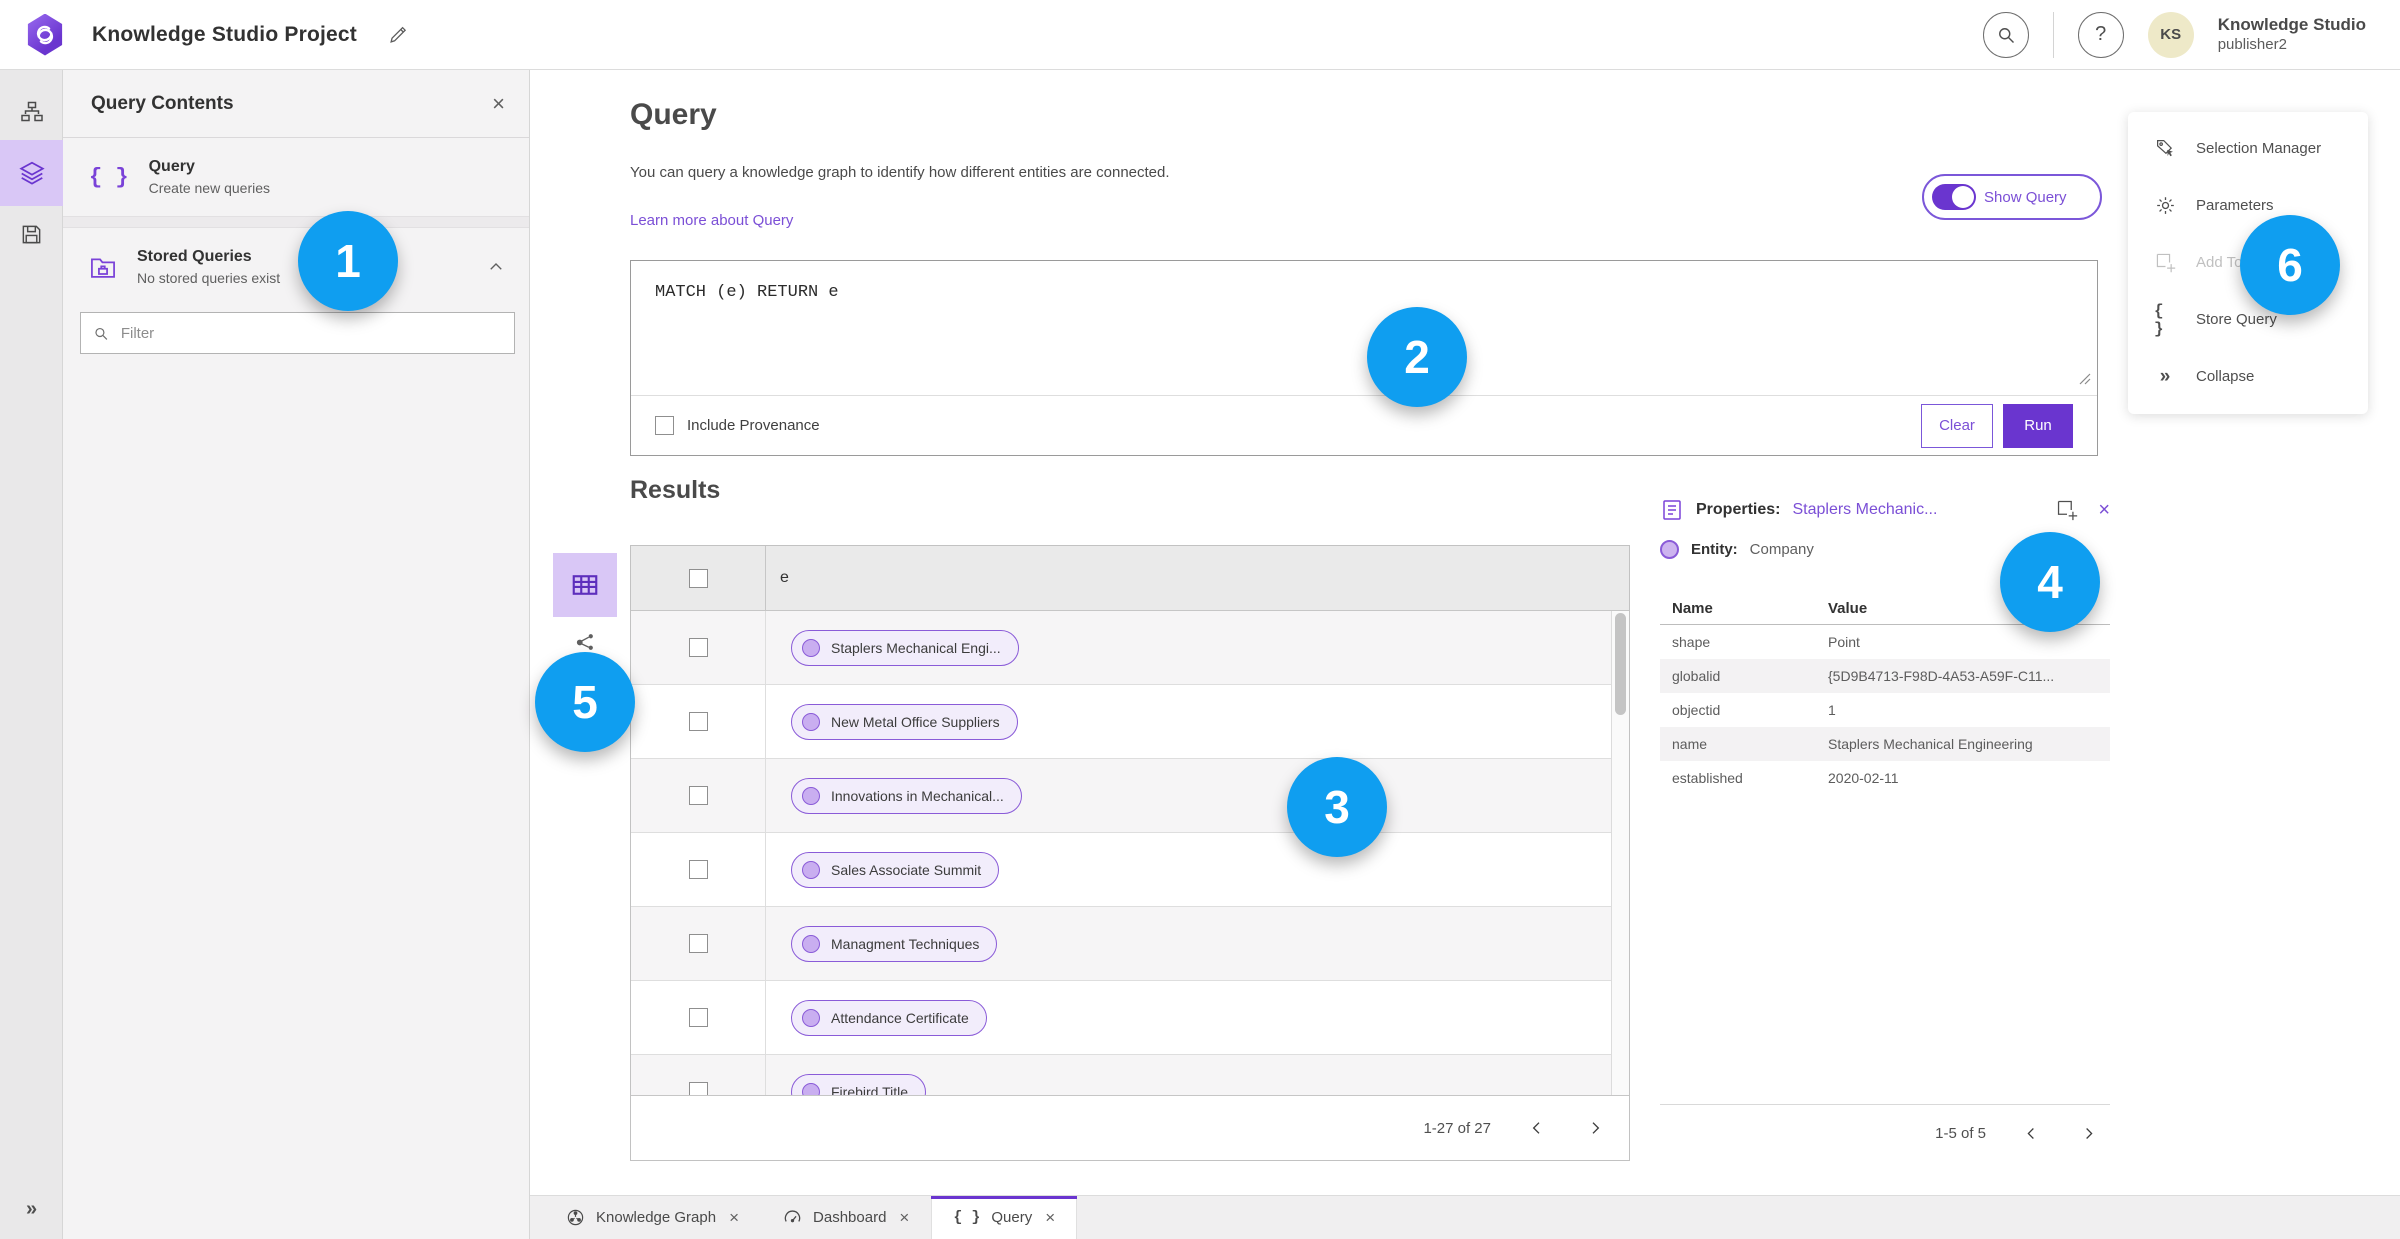 This screenshot has width=2400, height=1239. I want to click on close-panel-button: ×, so click(498, 104).